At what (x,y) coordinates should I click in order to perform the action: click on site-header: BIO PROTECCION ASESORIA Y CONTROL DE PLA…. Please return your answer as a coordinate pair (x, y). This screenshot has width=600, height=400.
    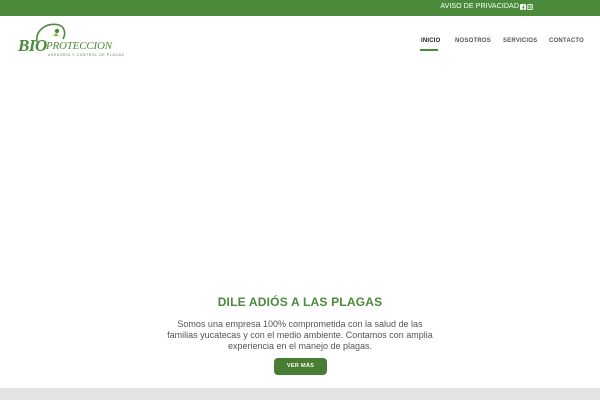
    Looking at the image, I should click on (300, 43).